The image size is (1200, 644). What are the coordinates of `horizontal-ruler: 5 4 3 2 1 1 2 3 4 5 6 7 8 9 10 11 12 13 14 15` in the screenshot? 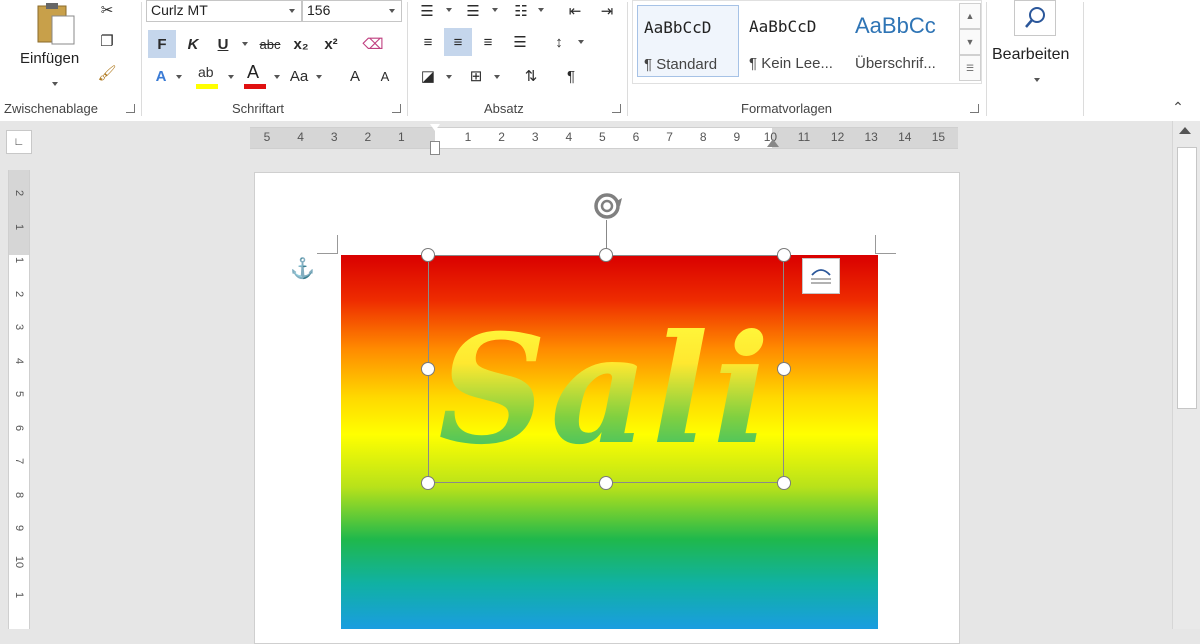 It's located at (604, 138).